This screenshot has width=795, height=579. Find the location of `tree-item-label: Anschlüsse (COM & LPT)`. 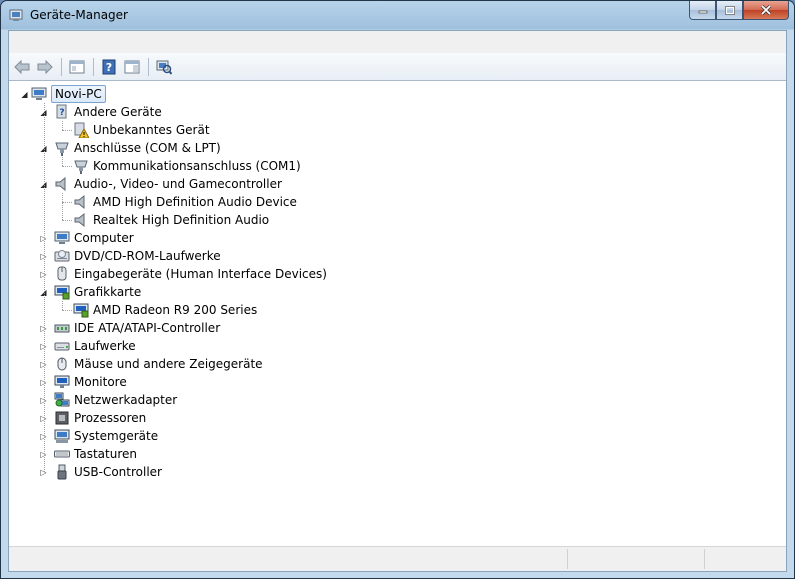

tree-item-label: Anschlüsse (COM & LPT) is located at coordinates (147, 148).